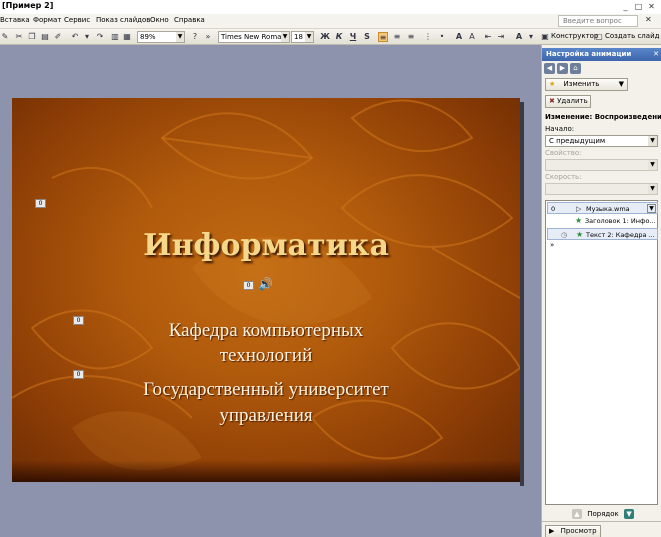 This screenshot has width=661, height=537. I want to click on menu-slideshow: Показ слайдов, so click(123, 20).